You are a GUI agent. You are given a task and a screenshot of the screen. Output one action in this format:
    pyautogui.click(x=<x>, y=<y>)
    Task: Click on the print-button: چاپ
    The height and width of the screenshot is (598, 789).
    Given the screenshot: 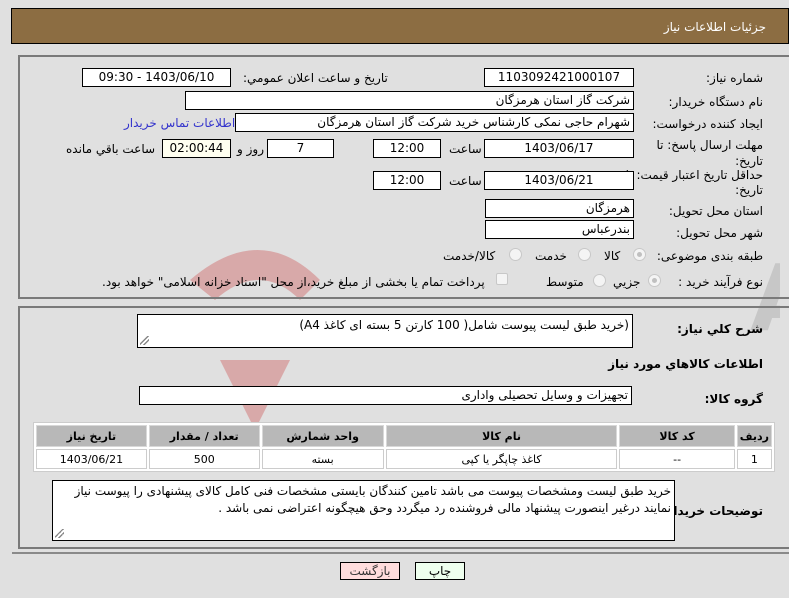 What is the action you would take?
    pyautogui.click(x=440, y=571)
    